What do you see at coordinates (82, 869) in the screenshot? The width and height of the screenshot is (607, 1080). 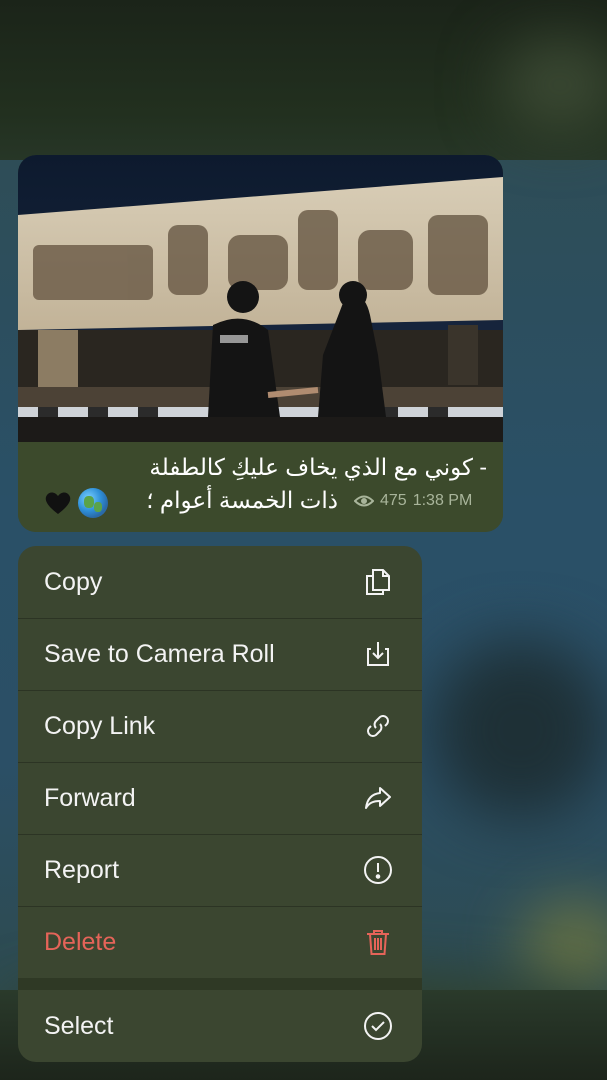 I see `report-label: Report` at bounding box center [82, 869].